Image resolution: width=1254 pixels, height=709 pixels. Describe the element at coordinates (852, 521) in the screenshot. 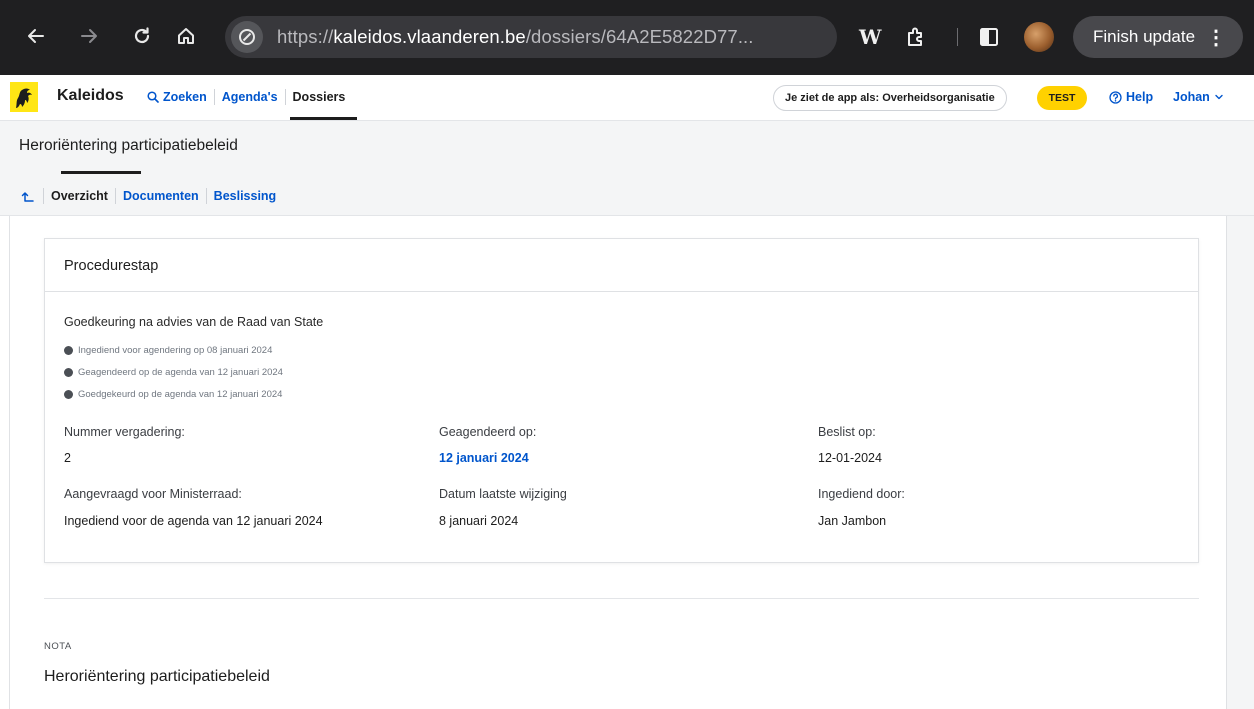

I see `submitted-by-value: Jan Jambon` at that location.